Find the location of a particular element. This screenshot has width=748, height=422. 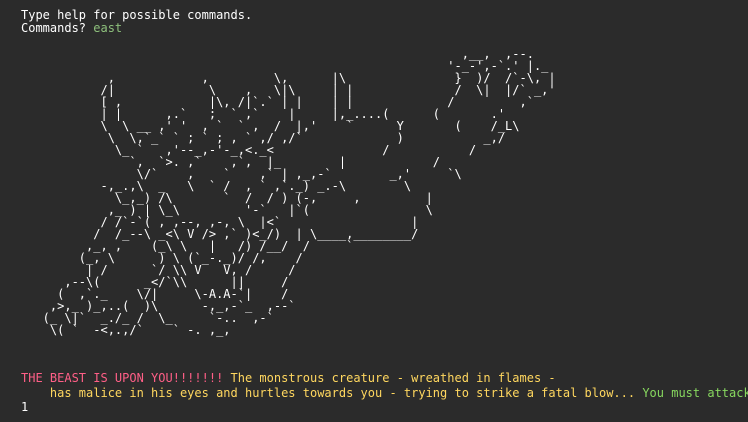

command-input-value: east is located at coordinates (108, 28).